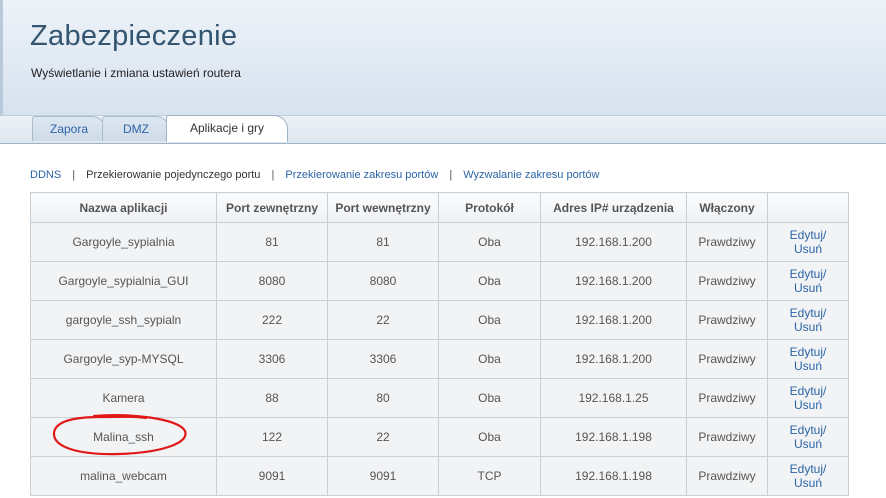  Describe the element at coordinates (383, 242) in the screenshot. I see `cell-internal-port: 81` at that location.